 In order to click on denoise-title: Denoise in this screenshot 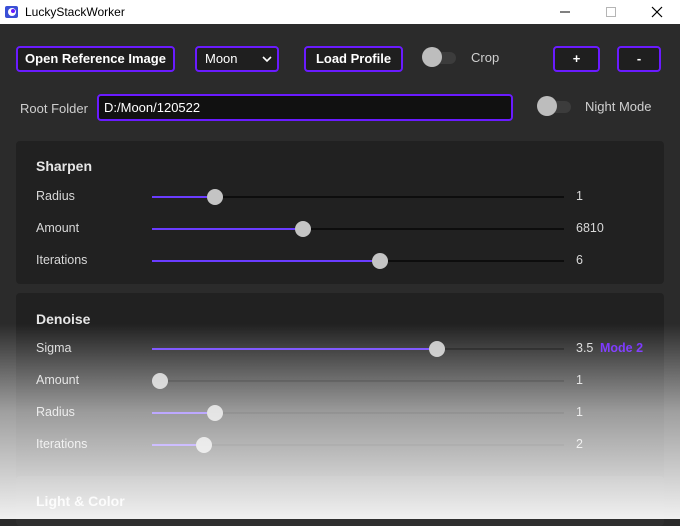, I will do `click(63, 319)`.